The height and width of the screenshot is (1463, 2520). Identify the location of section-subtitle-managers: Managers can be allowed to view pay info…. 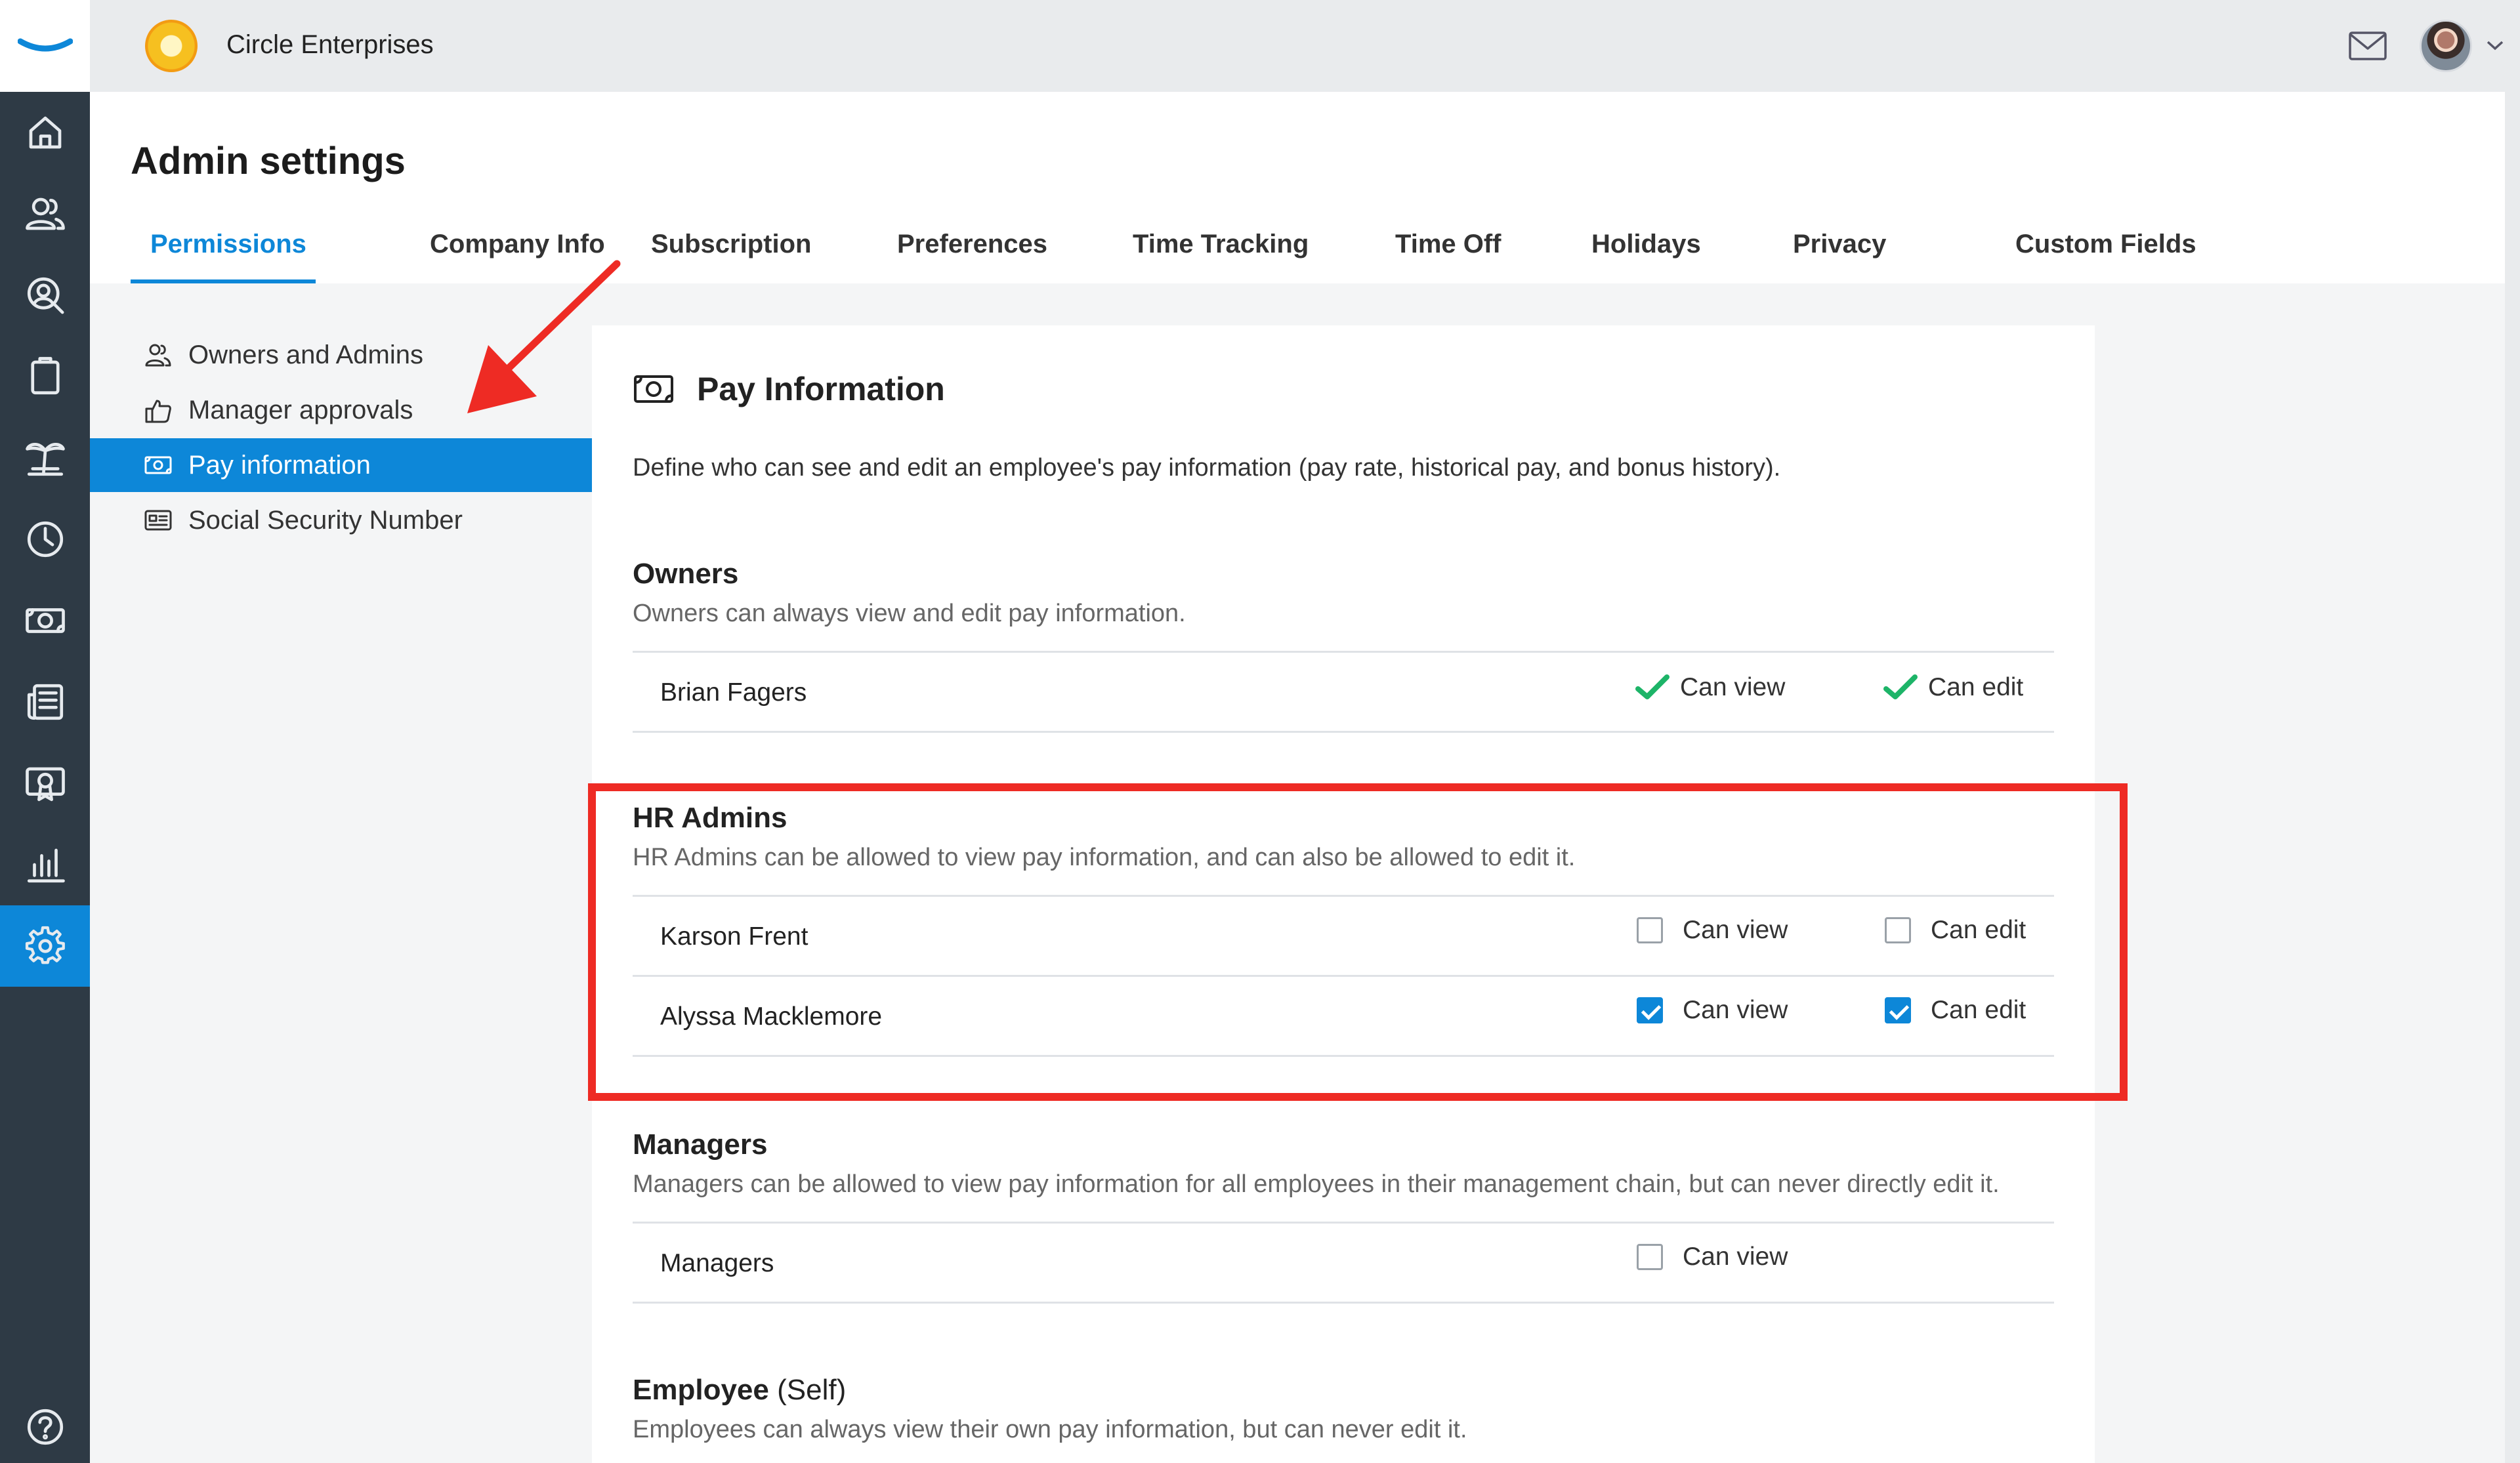
(1316, 1184).